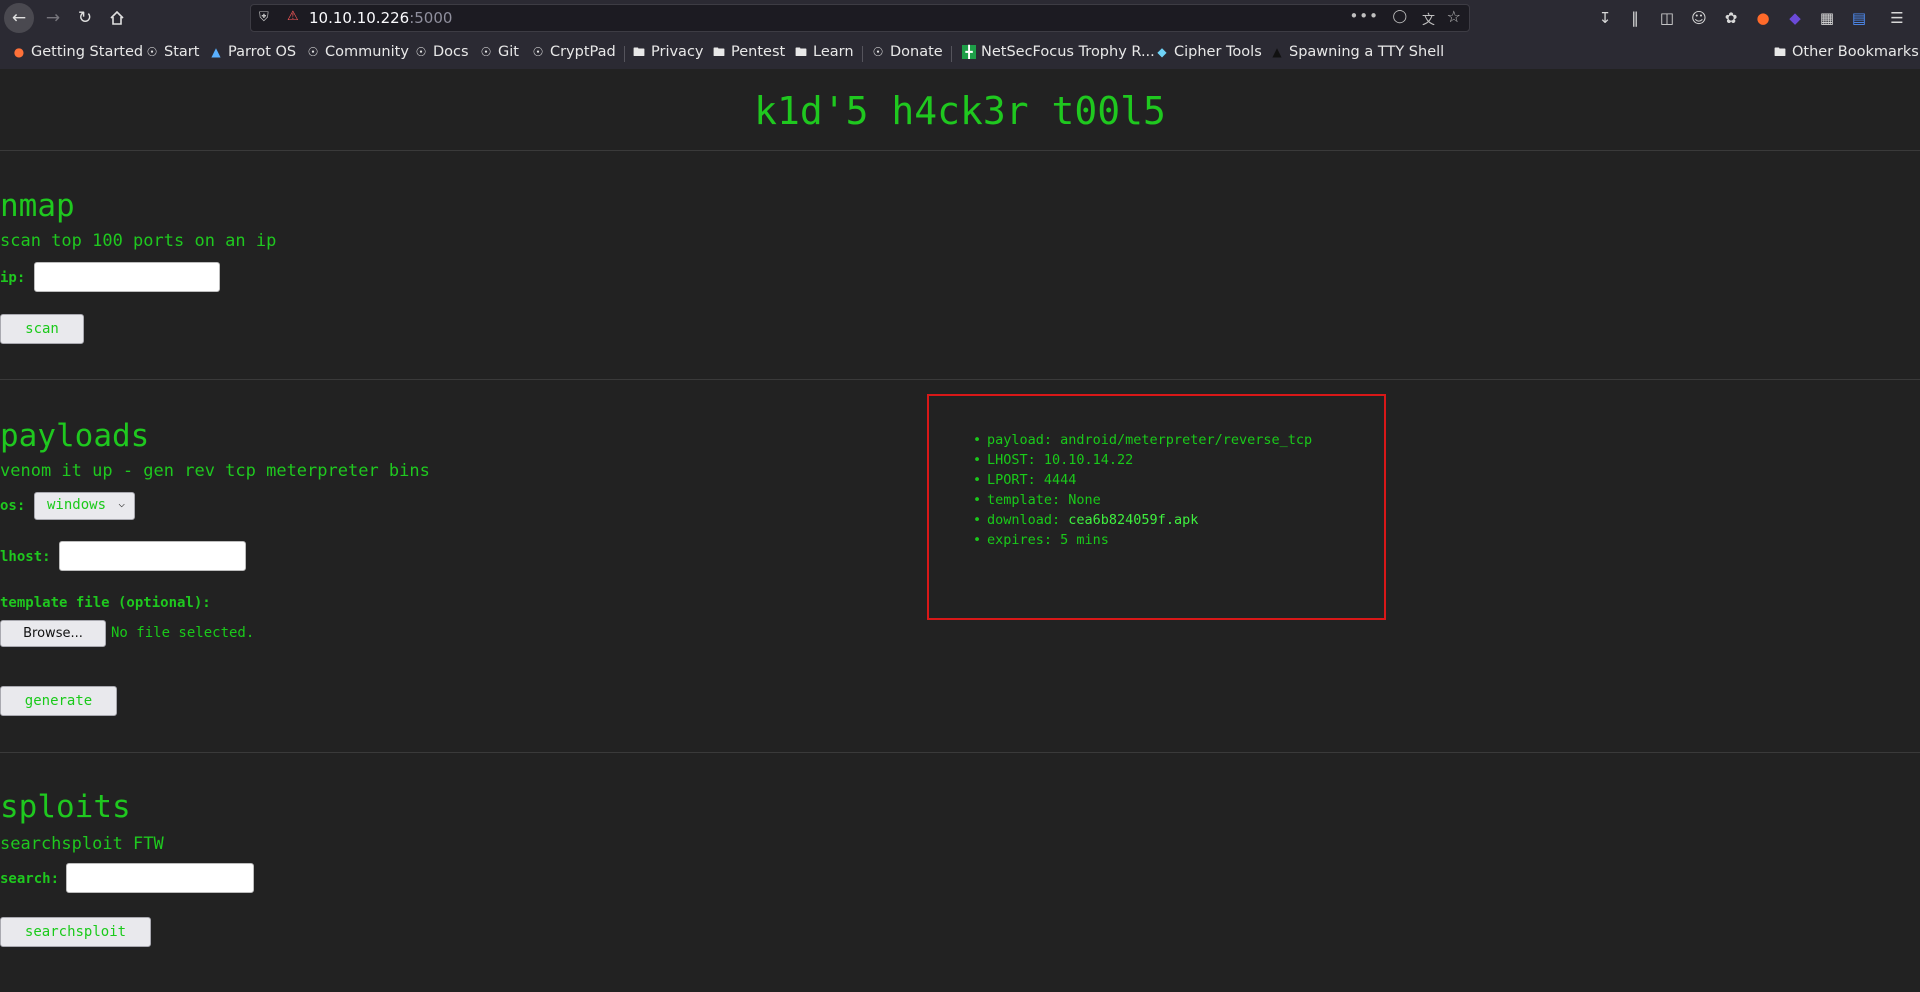 The width and height of the screenshot is (1920, 992). I want to click on bookmark-label: Spawning a TTY Shell, so click(1367, 52).